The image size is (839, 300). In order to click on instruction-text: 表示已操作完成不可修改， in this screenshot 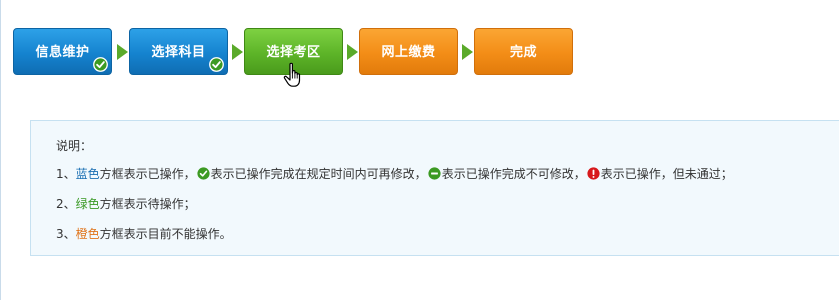, I will do `click(513, 174)`.